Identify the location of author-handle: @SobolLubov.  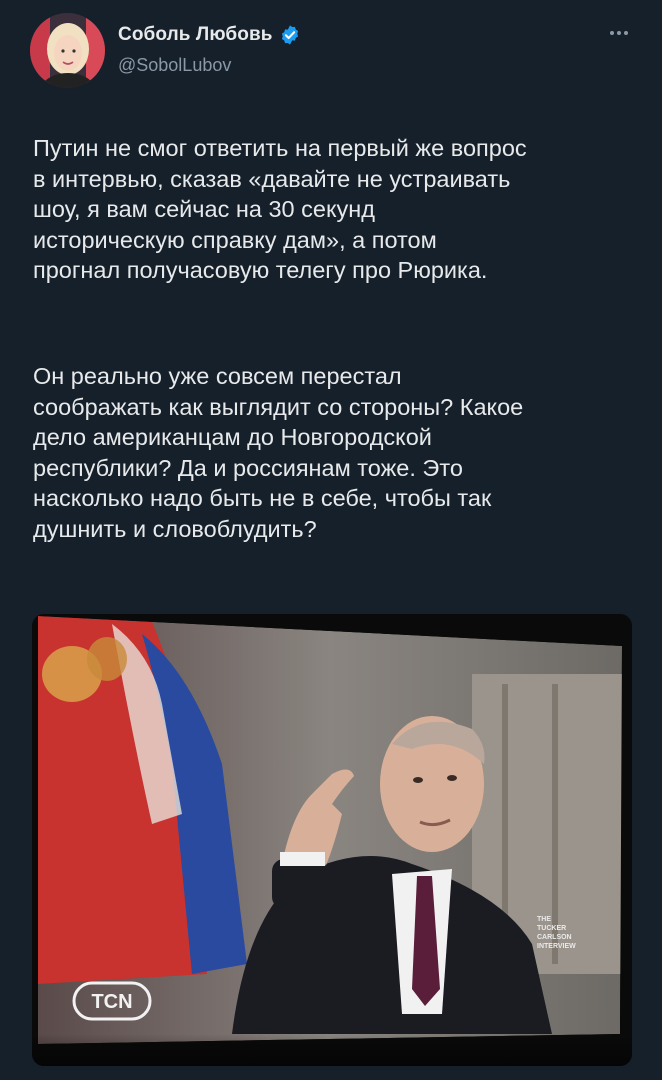
(174, 65).